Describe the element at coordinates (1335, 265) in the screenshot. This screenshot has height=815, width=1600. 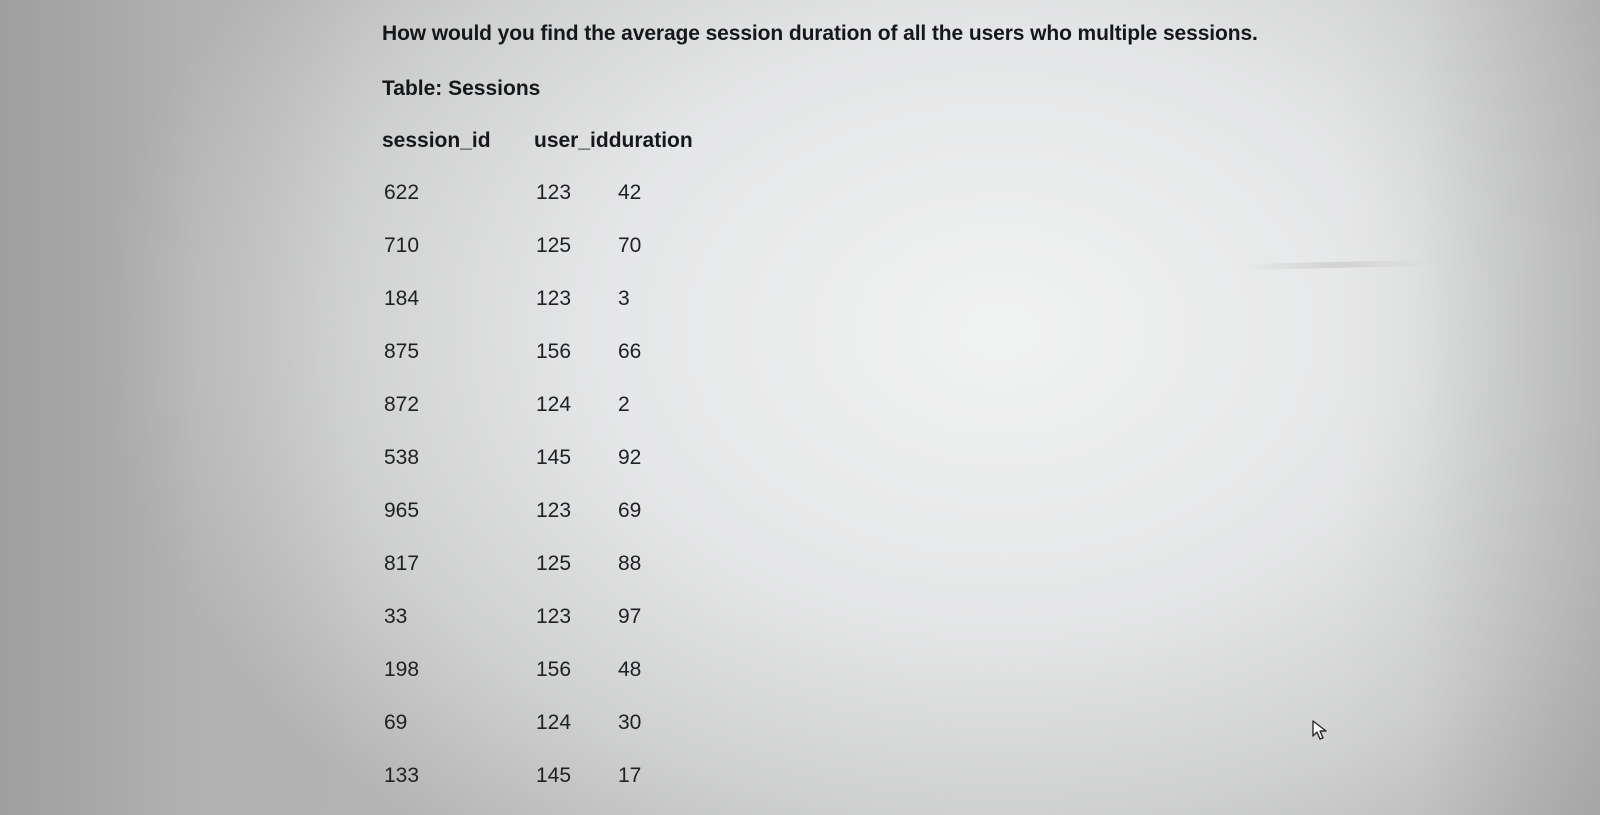
I see `screen-glare` at that location.